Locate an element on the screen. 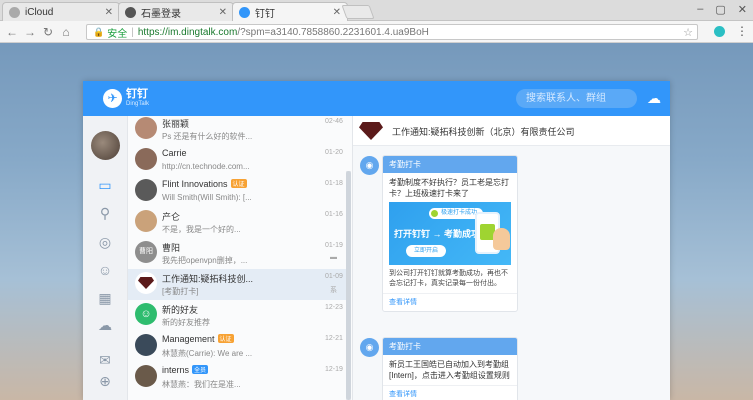  conversation-name: Flint Innovations 认证 is located at coordinates (204, 184).